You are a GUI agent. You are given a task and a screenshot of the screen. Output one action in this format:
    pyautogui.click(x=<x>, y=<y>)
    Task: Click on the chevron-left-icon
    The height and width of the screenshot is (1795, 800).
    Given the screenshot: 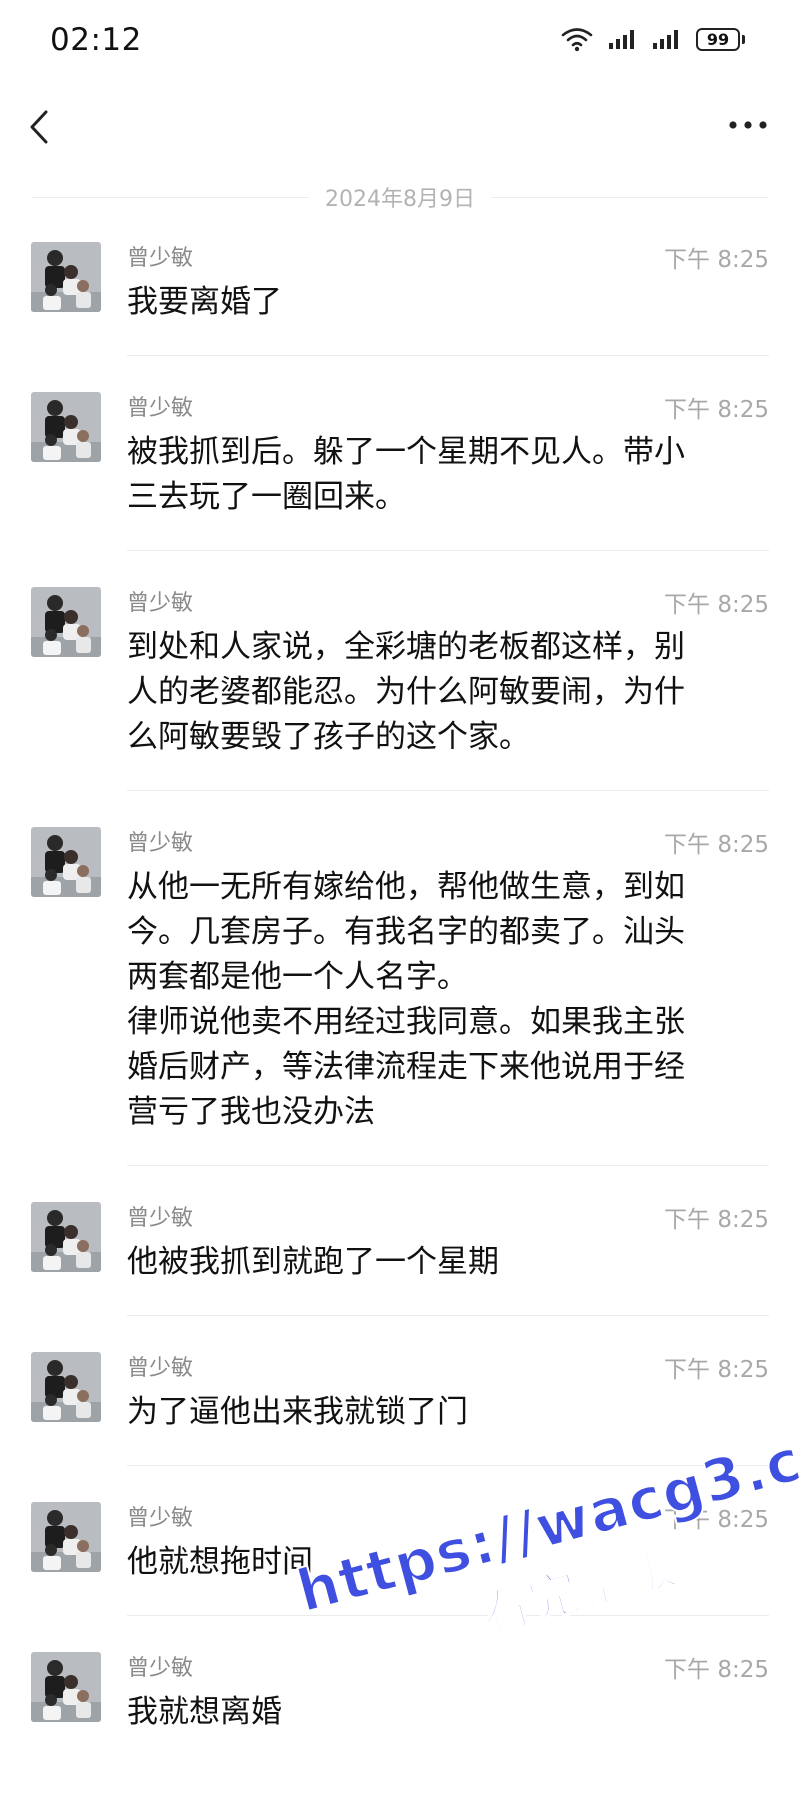 What is the action you would take?
    pyautogui.click(x=39, y=127)
    